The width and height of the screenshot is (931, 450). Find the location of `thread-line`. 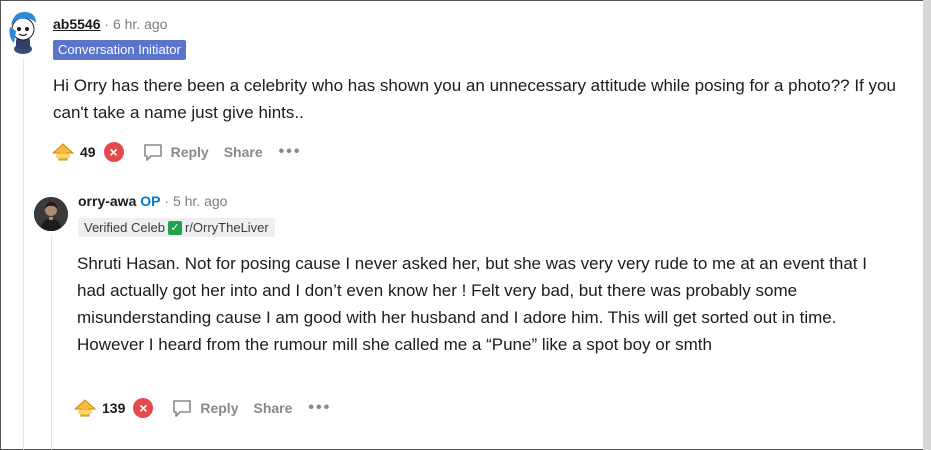

thread-line is located at coordinates (23, 254).